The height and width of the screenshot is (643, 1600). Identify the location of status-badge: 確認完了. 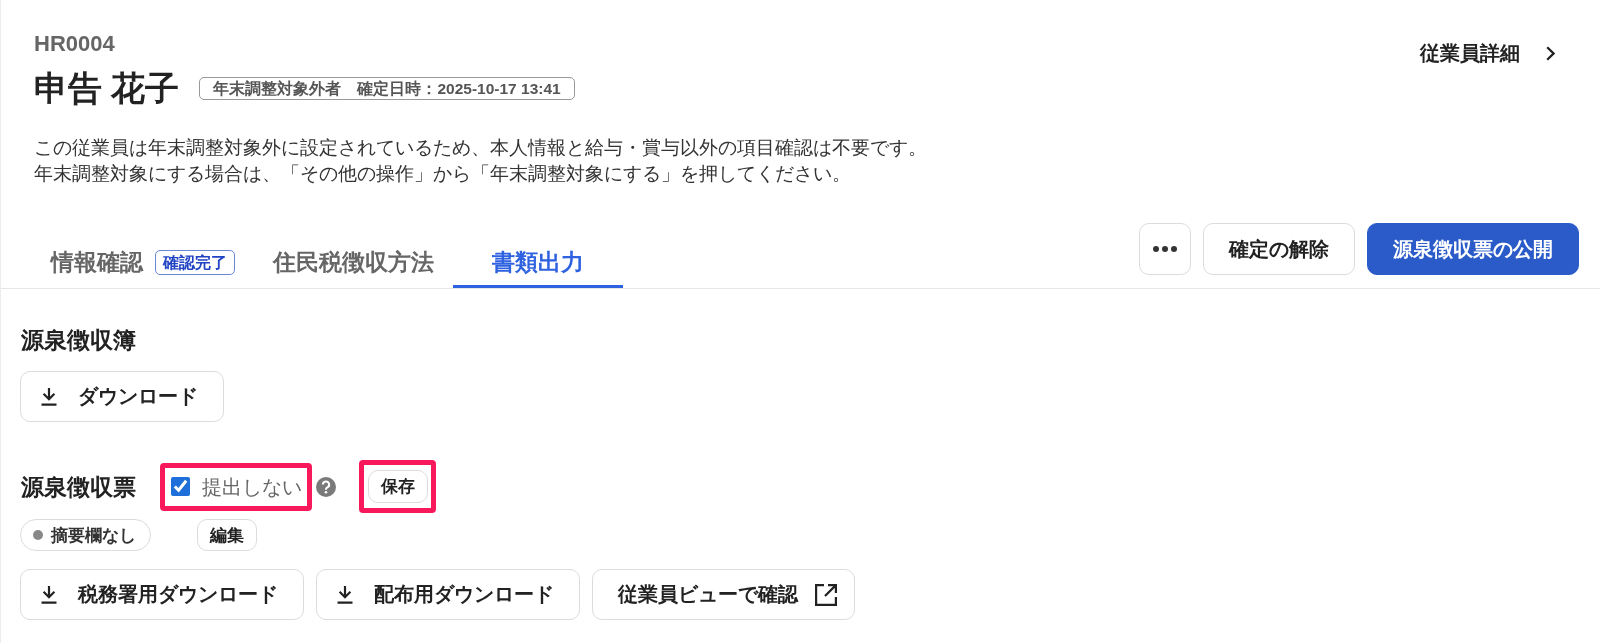
(195, 262).